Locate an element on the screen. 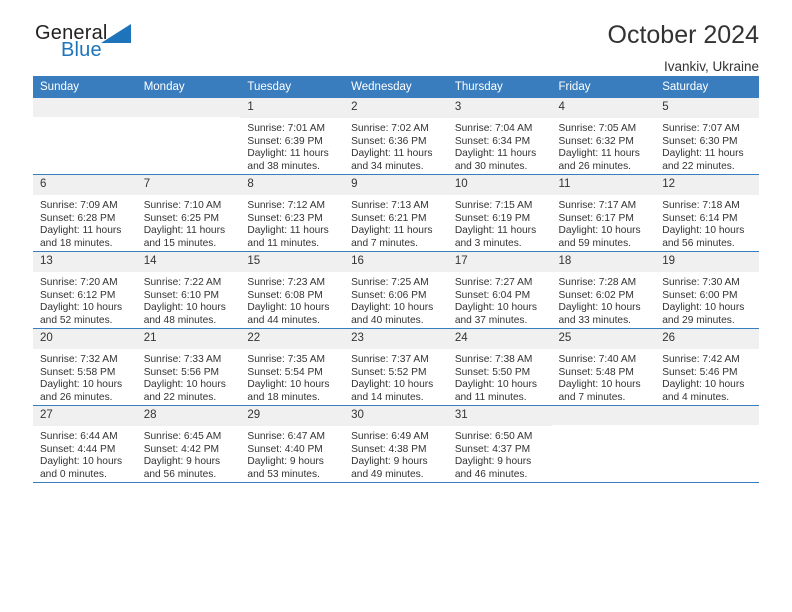  day-cell is located at coordinates (603, 444).